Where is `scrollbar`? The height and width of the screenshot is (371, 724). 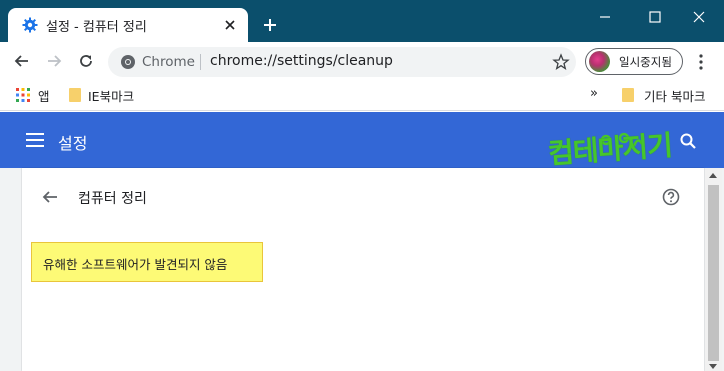 scrollbar is located at coordinates (713, 269).